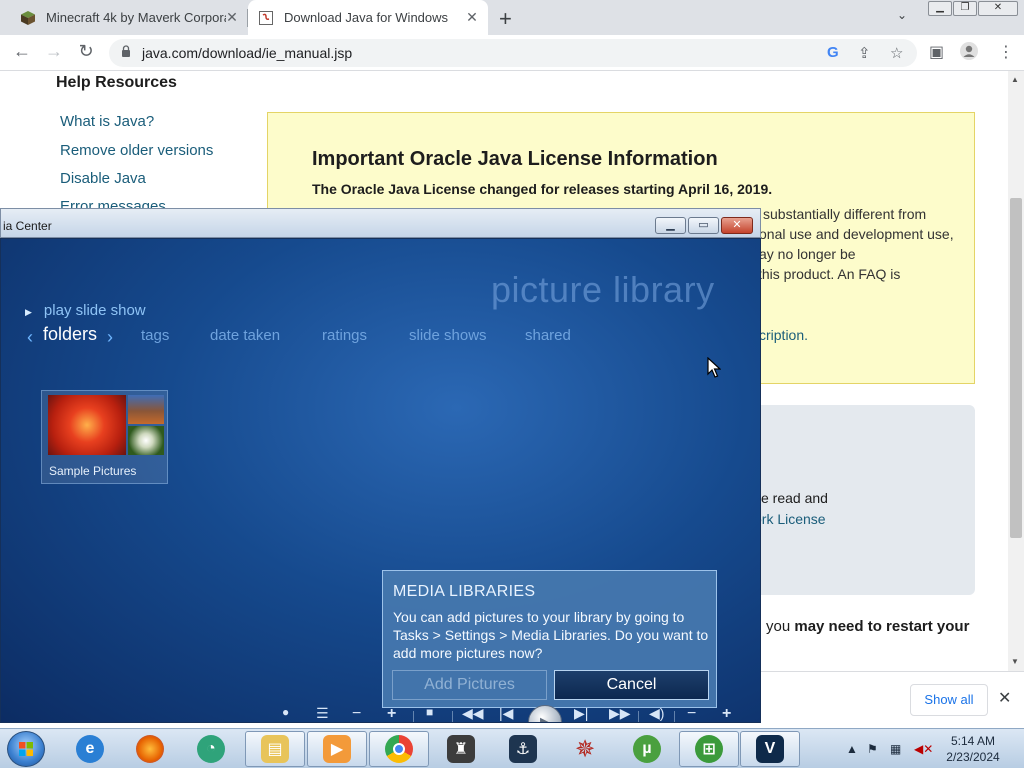 This screenshot has height=768, width=1024. I want to click on close-download-bar-icon: ✕, so click(1004, 698).